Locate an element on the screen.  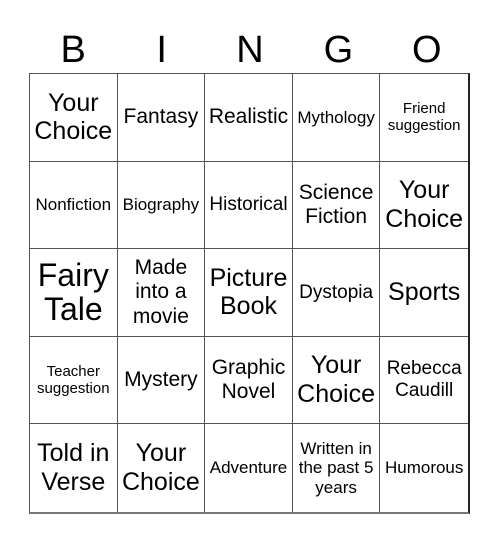
bingo-header: B I N G O is located at coordinates (250, 50).